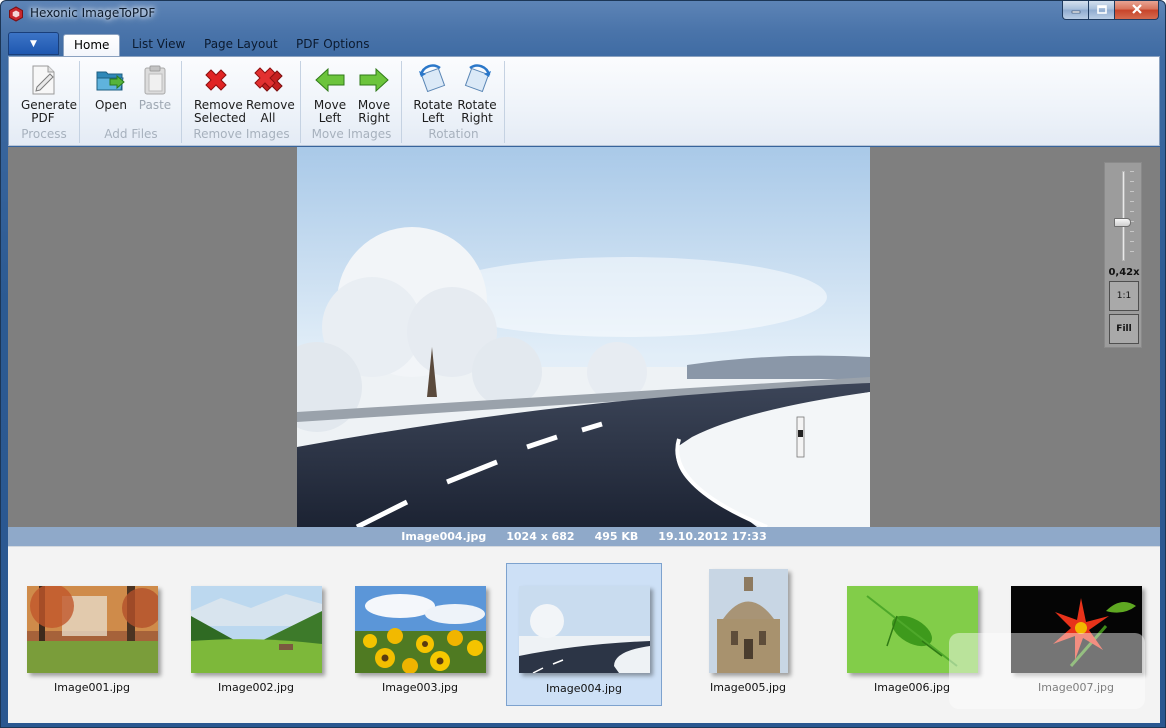 Image resolution: width=1166 pixels, height=728 pixels. Describe the element at coordinates (1123, 216) in the screenshot. I see `zoom-slider-track` at that location.